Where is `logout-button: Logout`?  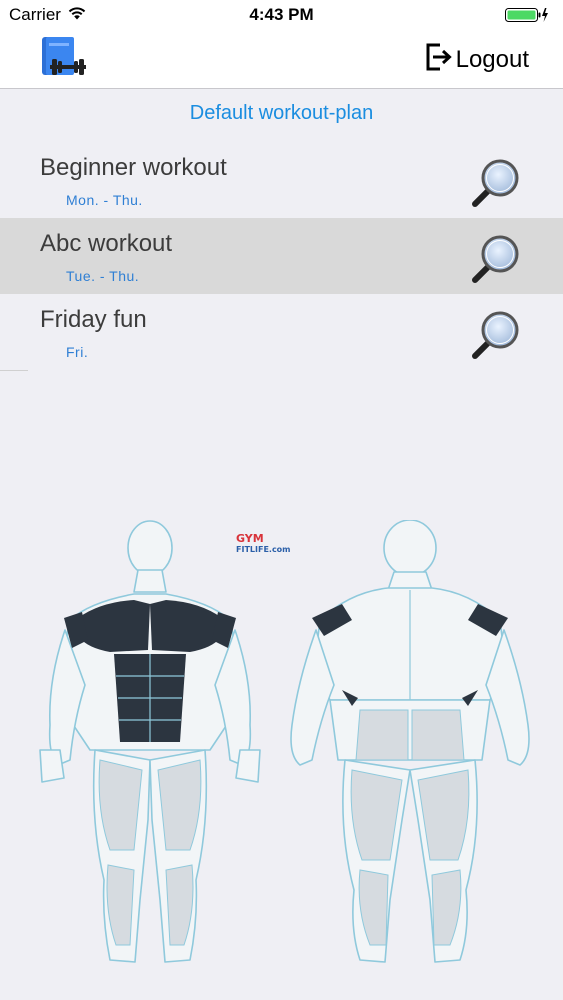
logout-button: Logout is located at coordinates (476, 59).